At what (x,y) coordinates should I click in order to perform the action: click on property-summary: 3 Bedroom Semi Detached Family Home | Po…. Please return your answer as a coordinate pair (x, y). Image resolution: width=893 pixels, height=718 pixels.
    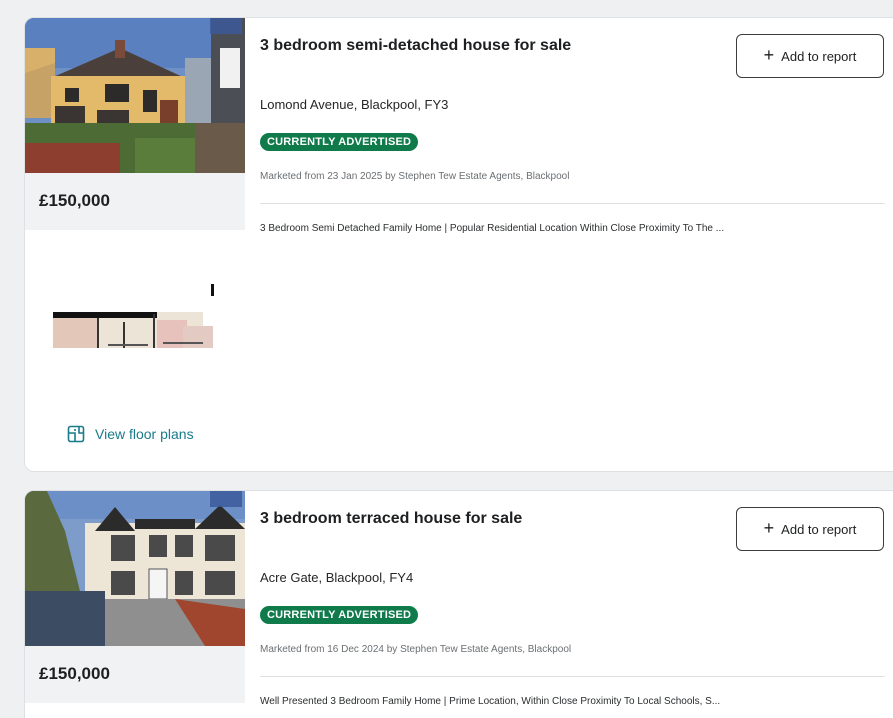
    Looking at the image, I should click on (492, 228).